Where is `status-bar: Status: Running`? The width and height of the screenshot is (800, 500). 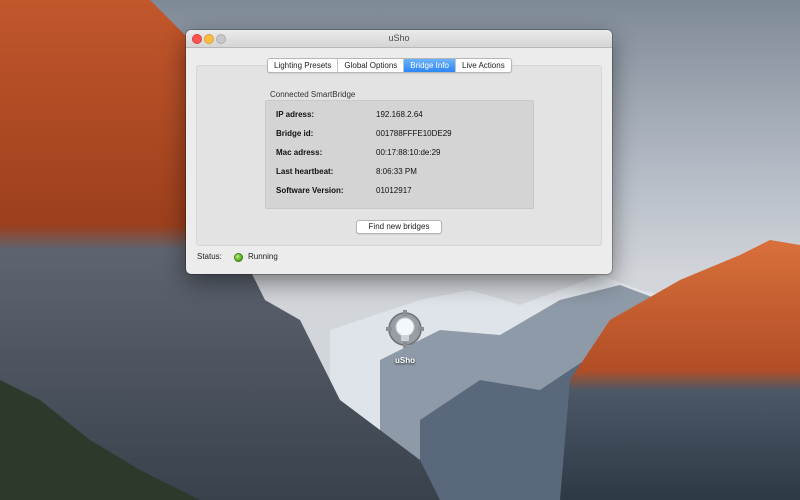
status-bar: Status: Running is located at coordinates (297, 258).